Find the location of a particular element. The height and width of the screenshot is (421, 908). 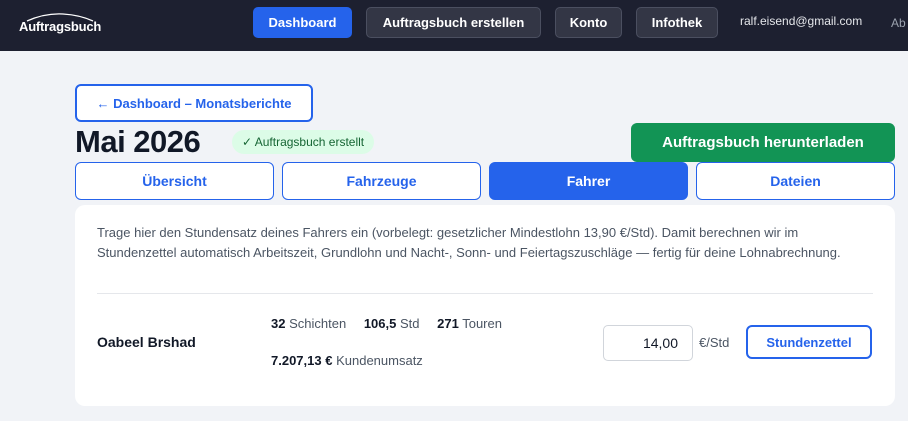

tours-value: 271 is located at coordinates (448, 323).